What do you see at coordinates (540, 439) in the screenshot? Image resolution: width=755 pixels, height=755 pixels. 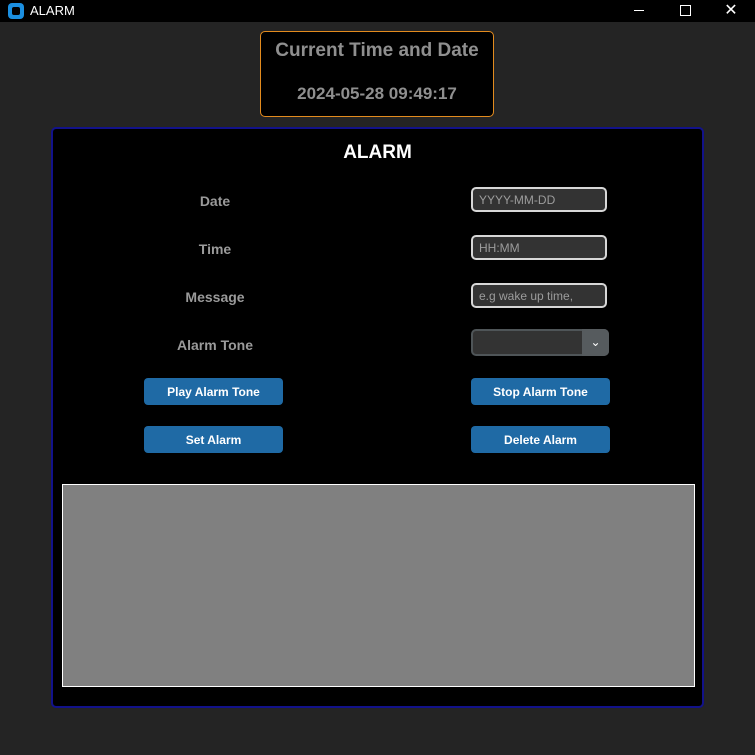 I see `delete-alarm-button: Delete Alarm` at bounding box center [540, 439].